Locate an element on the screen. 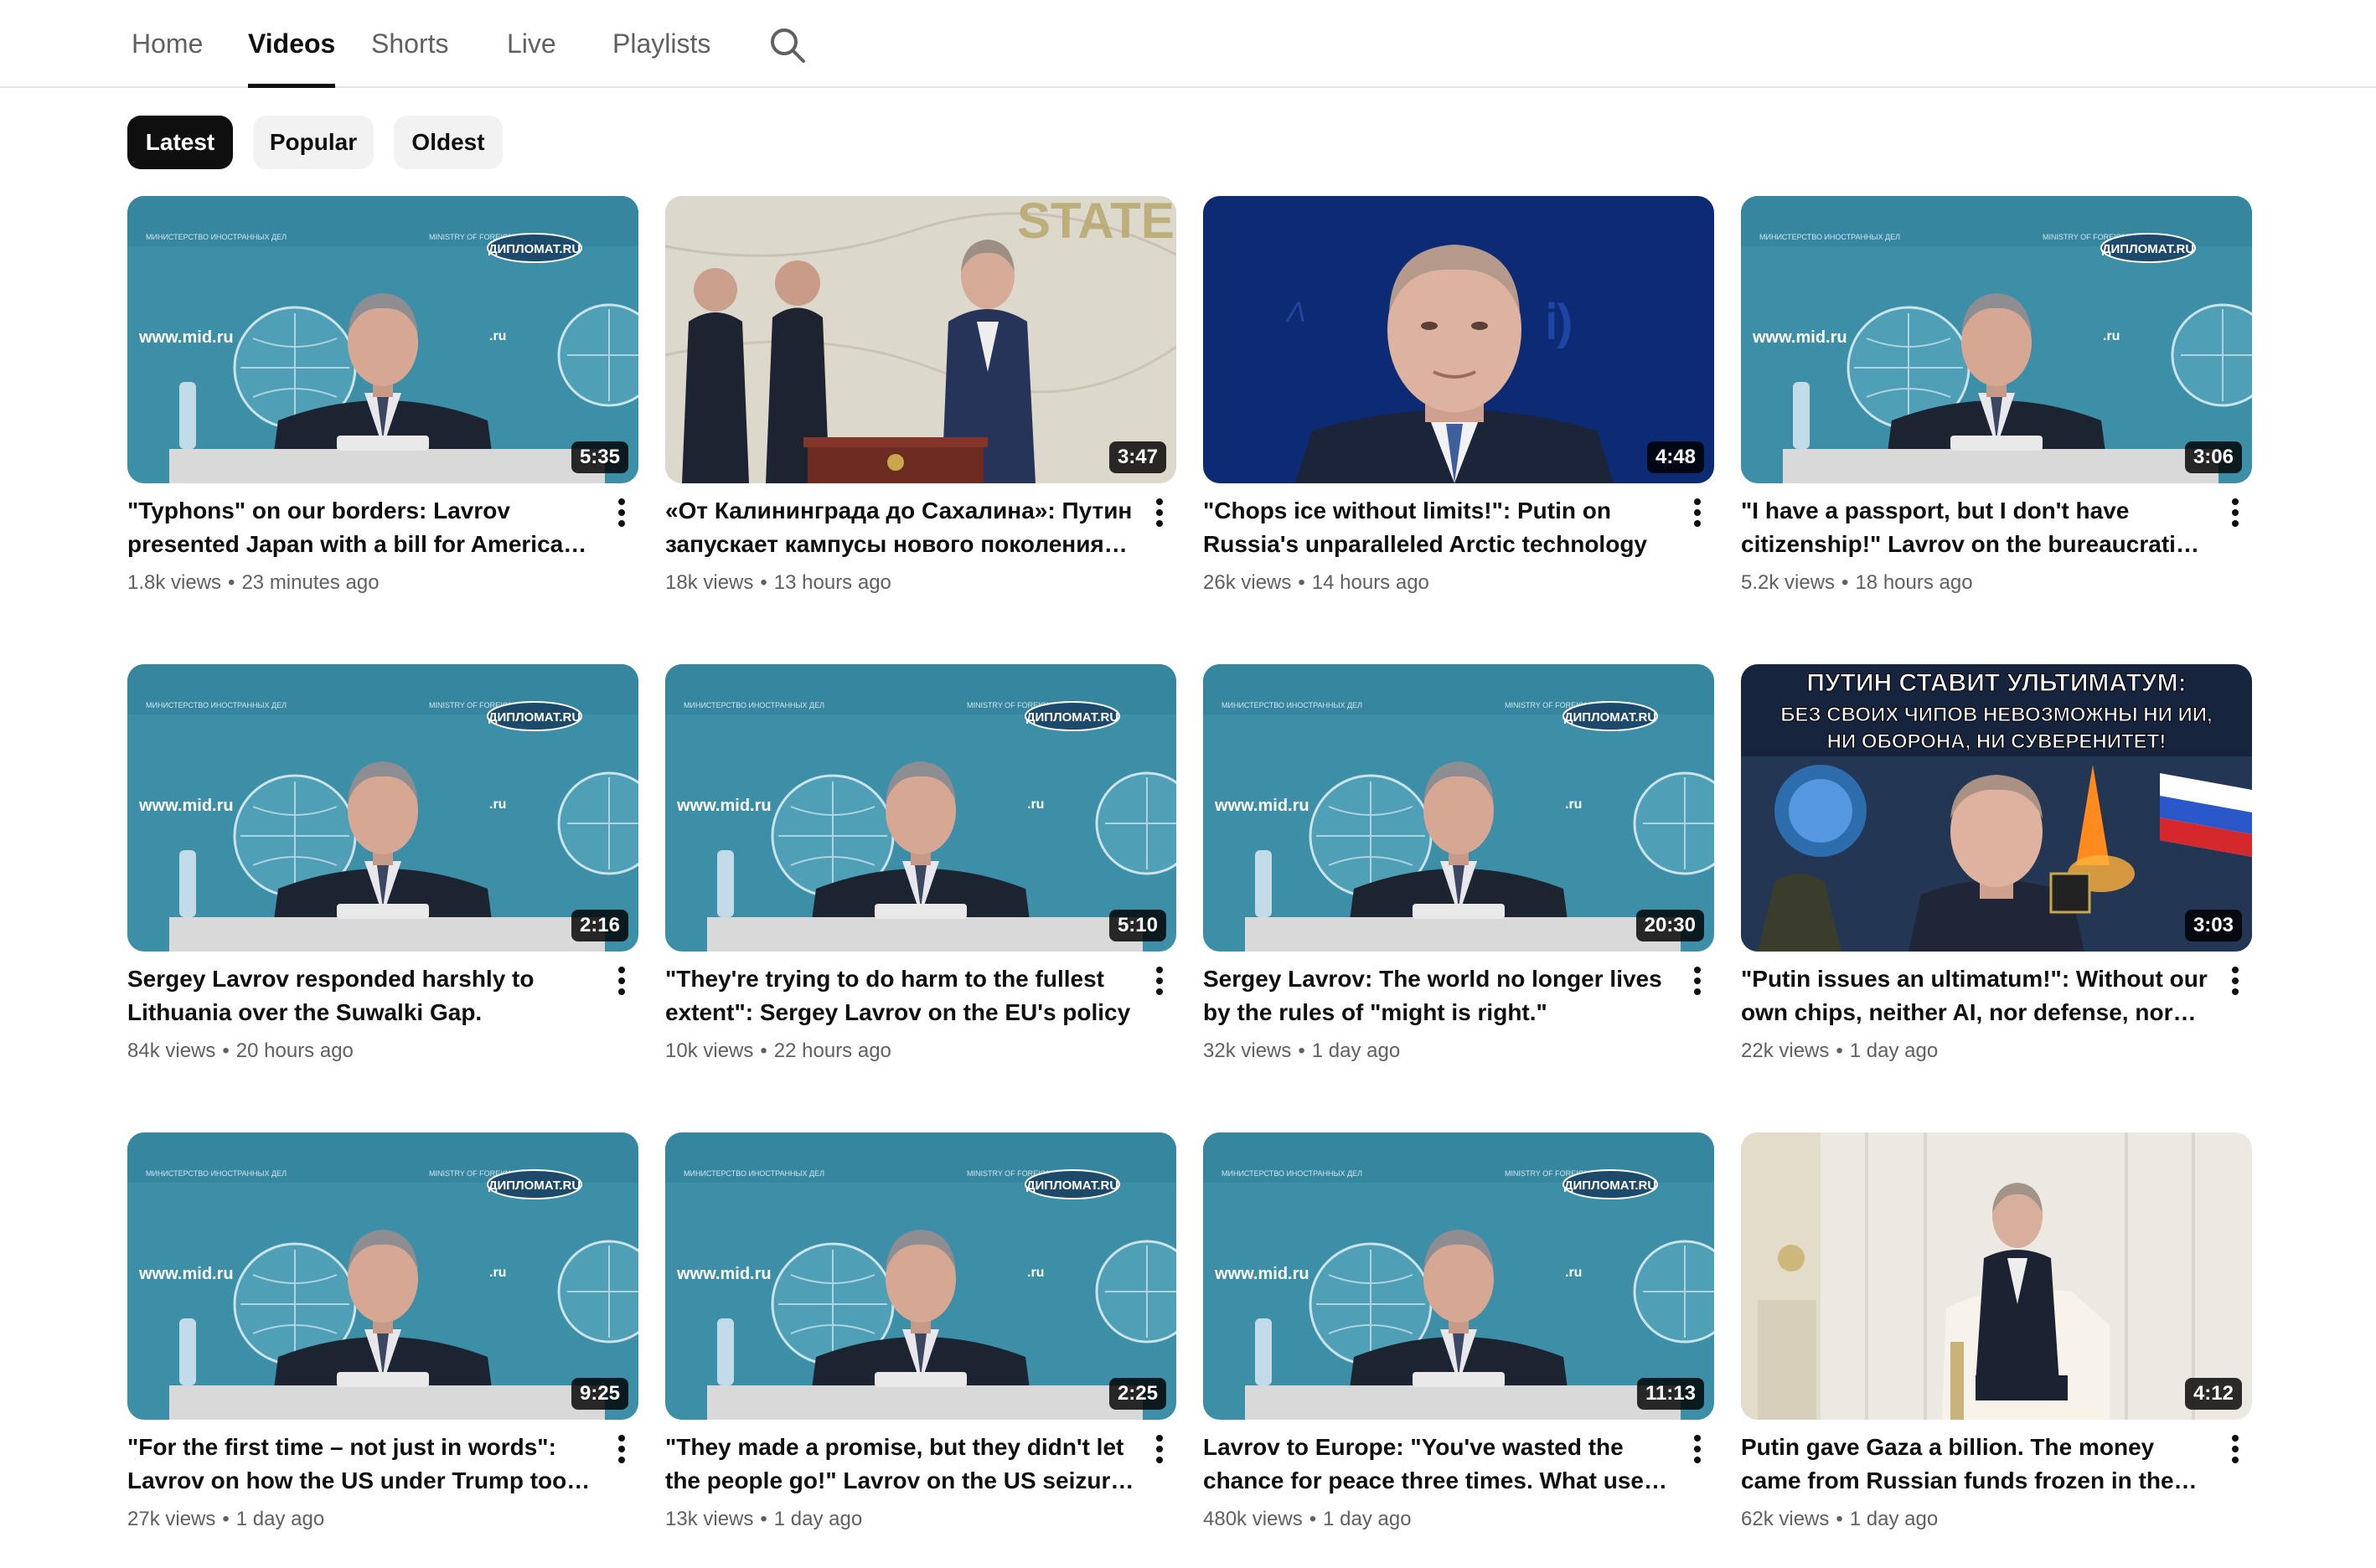 The height and width of the screenshot is (1568, 2376). view-count: 10k views is located at coordinates (709, 1050).